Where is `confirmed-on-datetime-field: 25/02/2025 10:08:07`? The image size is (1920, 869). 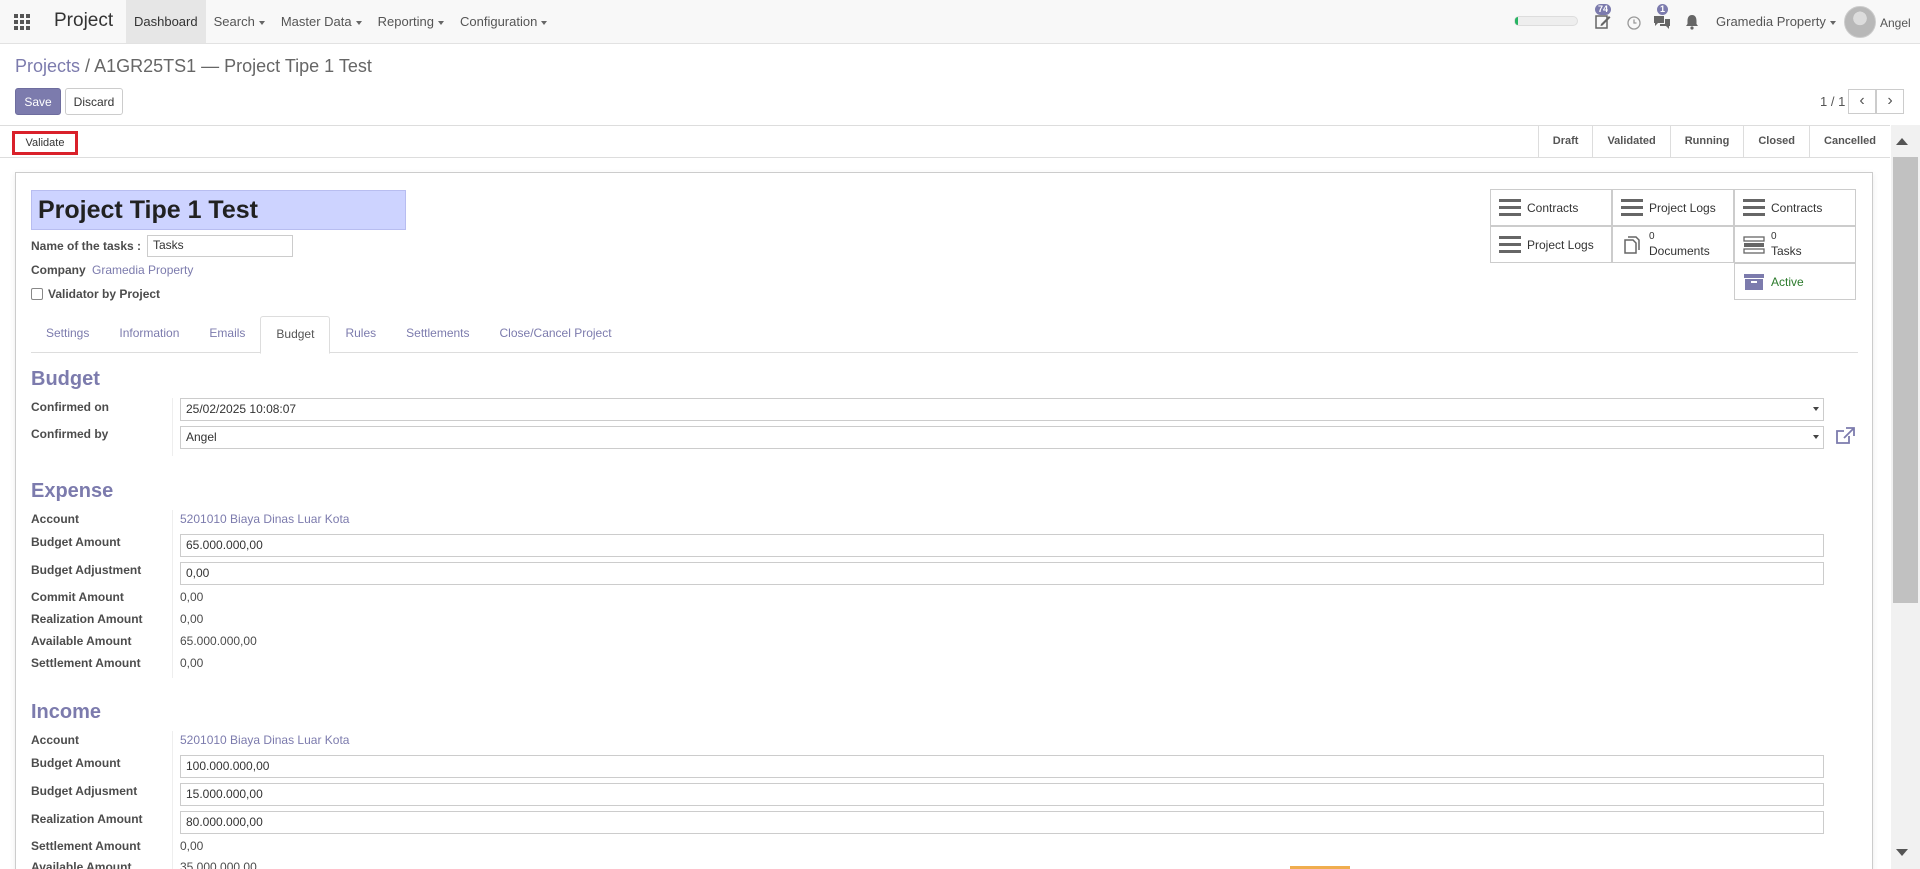 confirmed-on-datetime-field: 25/02/2025 10:08:07 is located at coordinates (1002, 409).